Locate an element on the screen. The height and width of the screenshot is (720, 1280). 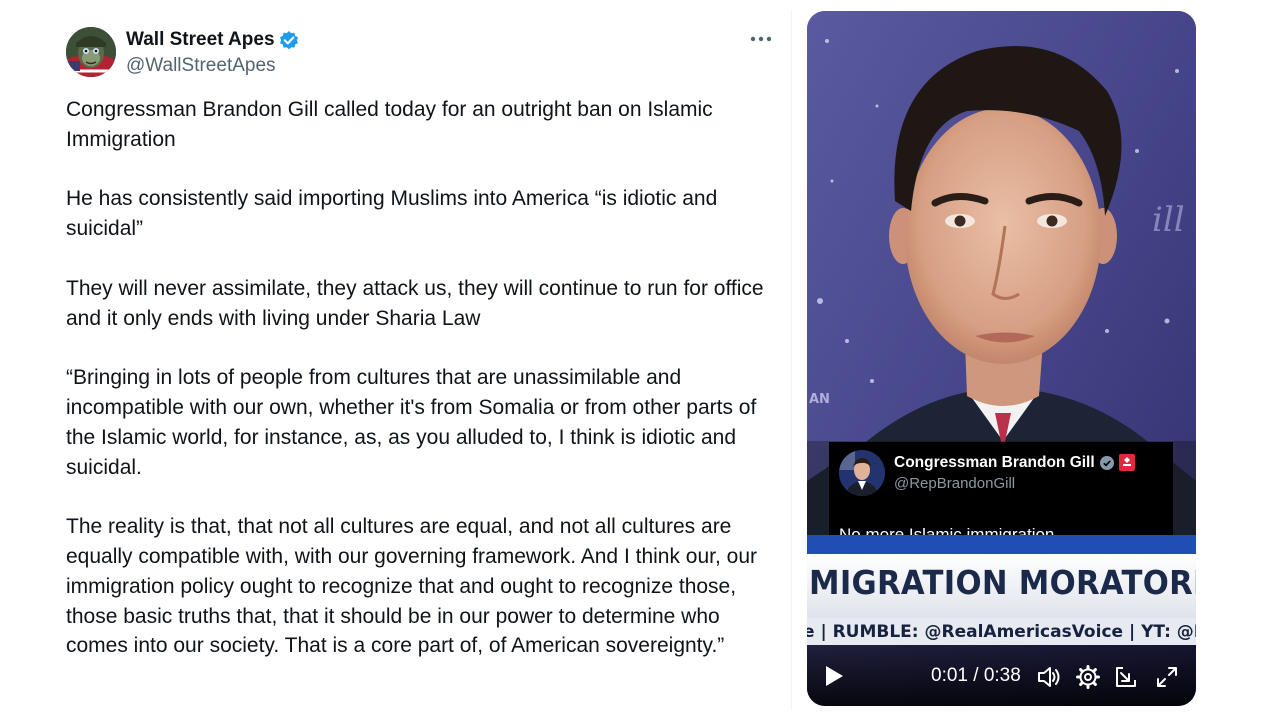
popout-button is located at coordinates (1126, 677).